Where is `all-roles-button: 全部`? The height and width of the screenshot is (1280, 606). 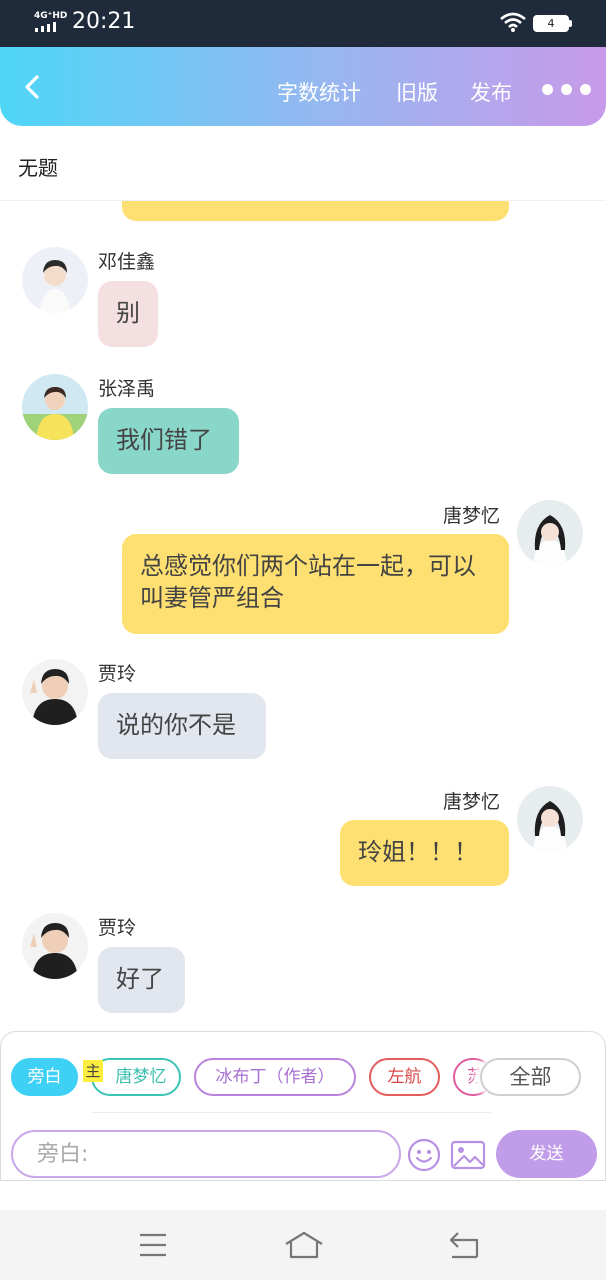
all-roles-button: 全部 is located at coordinates (530, 1077).